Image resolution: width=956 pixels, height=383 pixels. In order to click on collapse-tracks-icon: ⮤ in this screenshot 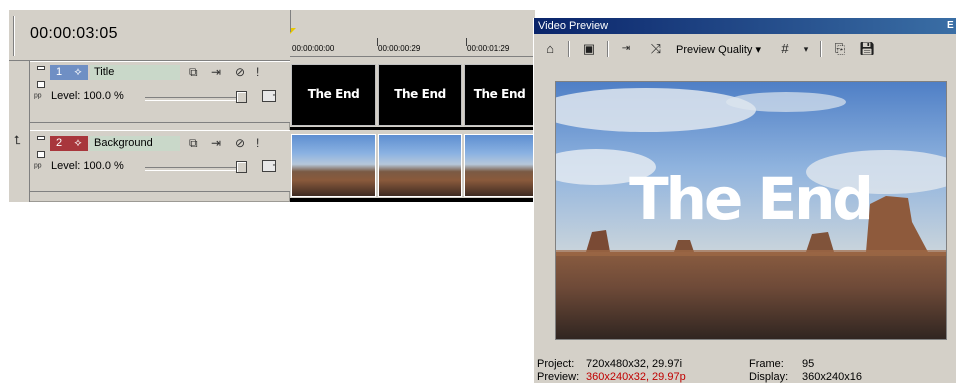, I will do `click(17, 140)`.